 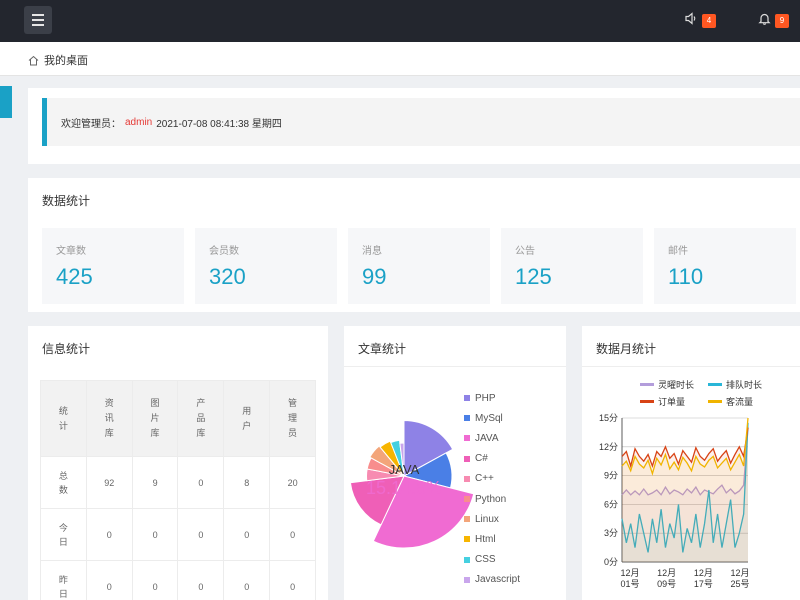 What do you see at coordinates (666, 578) in the screenshot?
I see `x-tick-label: 12月 09号` at bounding box center [666, 578].